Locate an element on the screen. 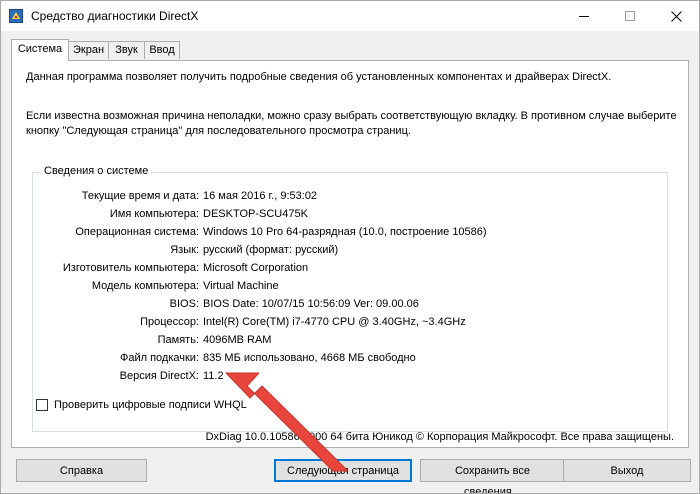  info-value: 4096MB RAM is located at coordinates (237, 340).